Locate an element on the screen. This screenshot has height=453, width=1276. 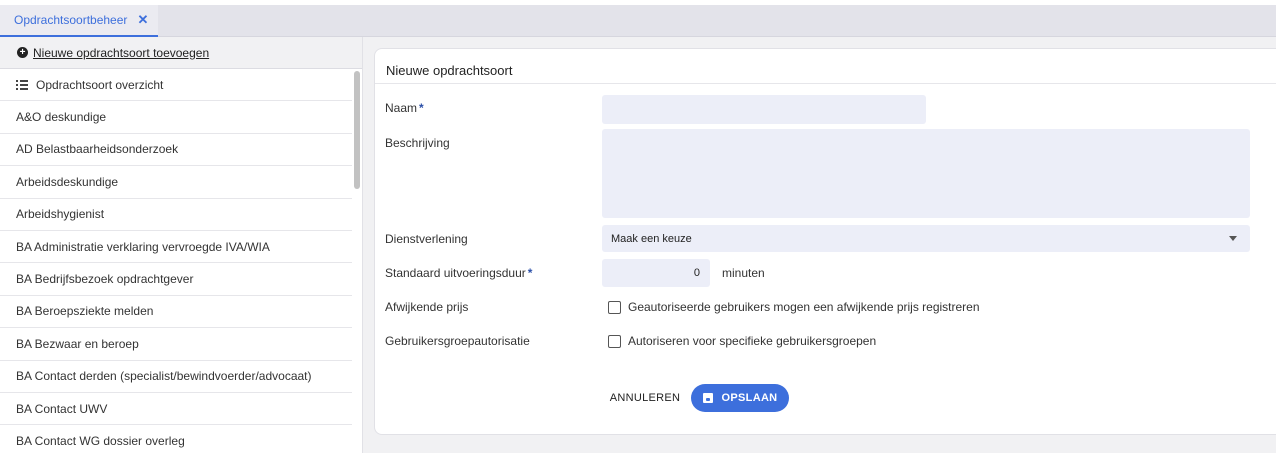
divider is located at coordinates (825, 83).